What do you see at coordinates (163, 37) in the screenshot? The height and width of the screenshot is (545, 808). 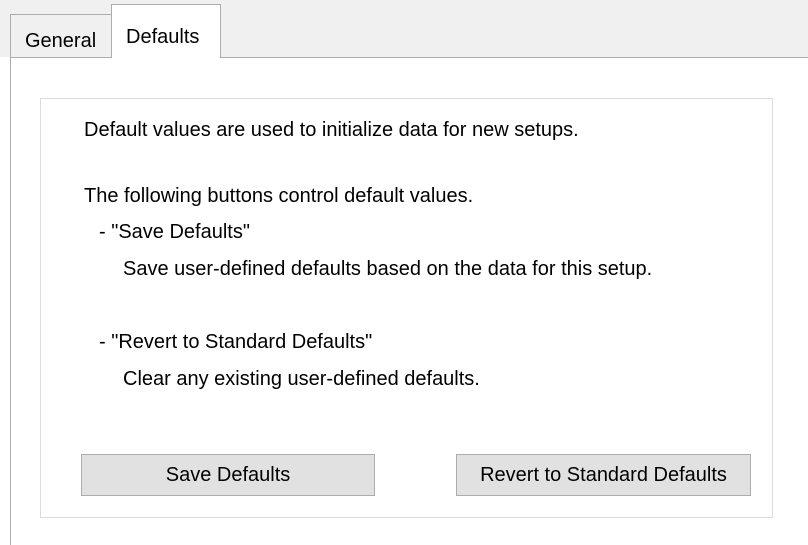 I see `tab-defaults-label: Defaults` at bounding box center [163, 37].